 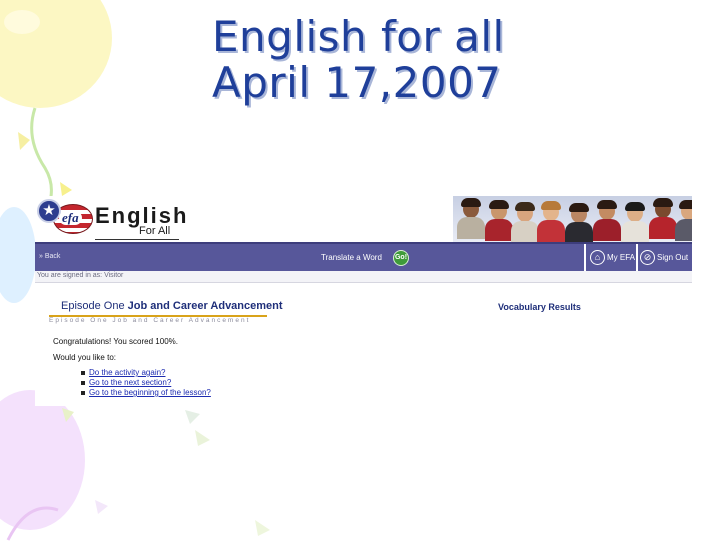 What do you see at coordinates (49, 211) in the screenshot?
I see `star-icon: ★` at bounding box center [49, 211].